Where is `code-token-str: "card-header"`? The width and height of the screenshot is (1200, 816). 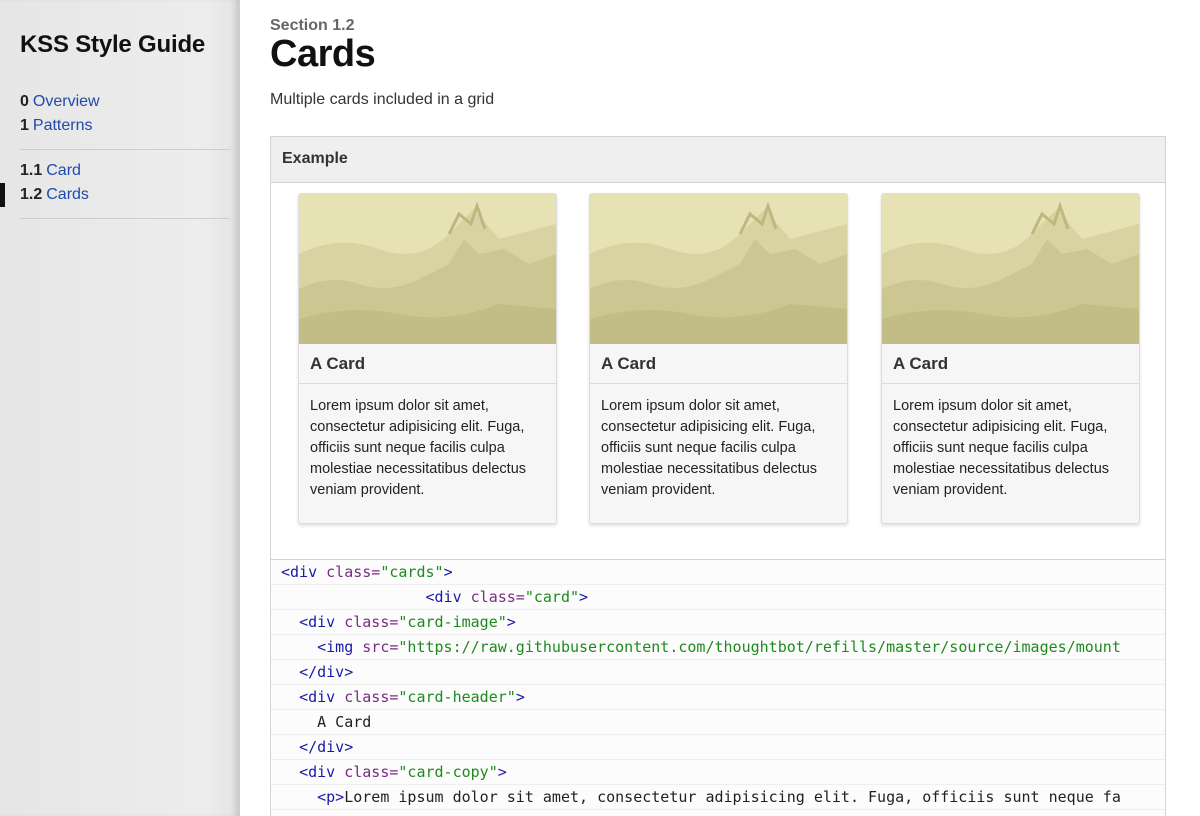
code-token-str: "card-header" is located at coordinates (457, 697).